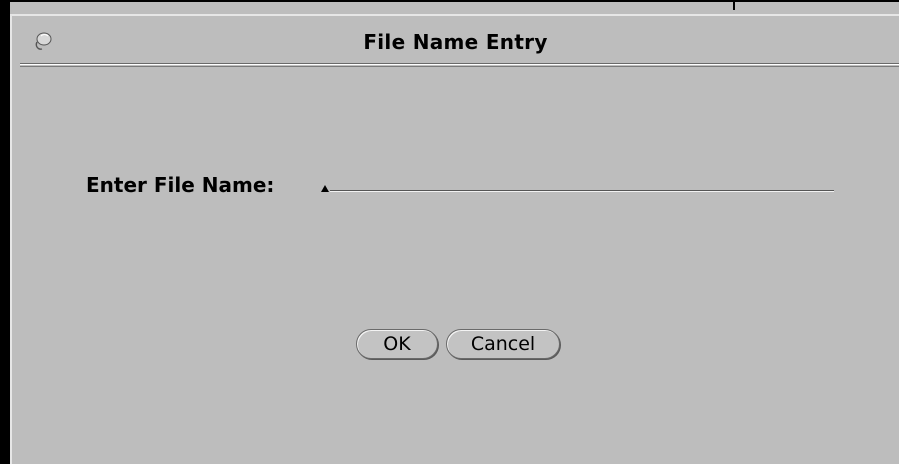 This screenshot has height=464, width=899. I want to click on title-separator, so click(459, 64).